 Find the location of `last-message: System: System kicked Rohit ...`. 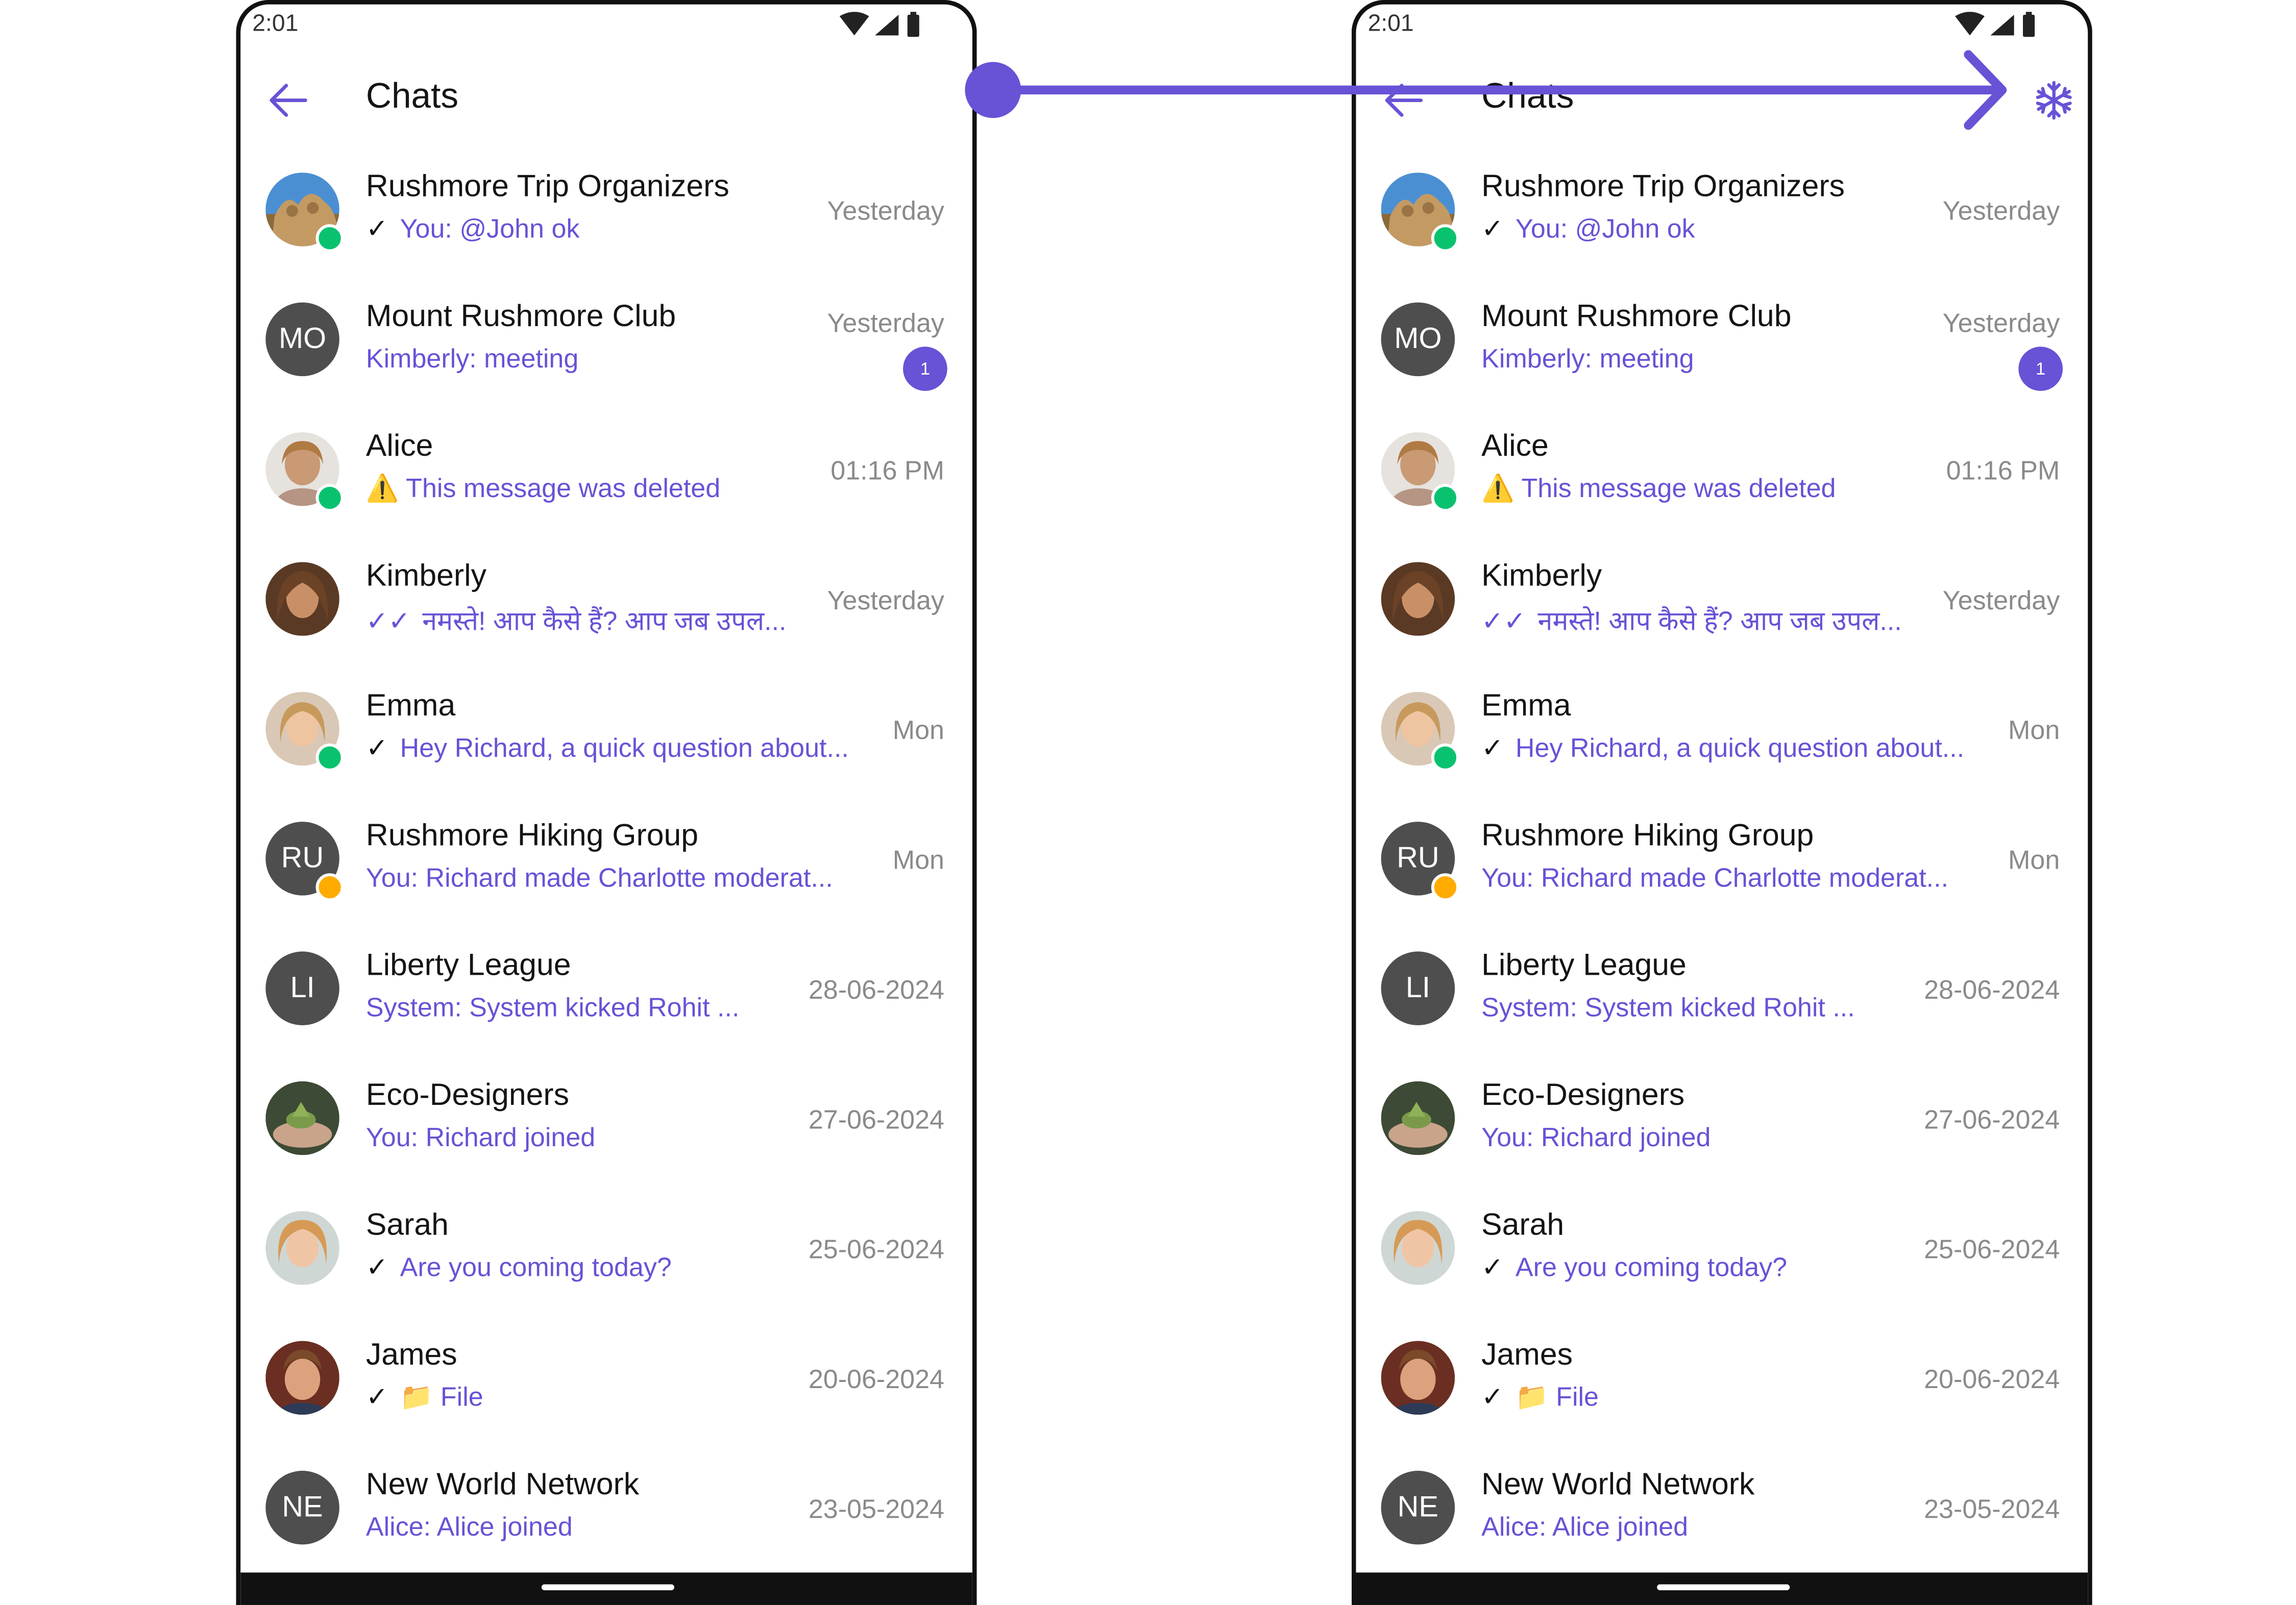

last-message: System: System kicked Rohit ... is located at coordinates (1668, 1008).